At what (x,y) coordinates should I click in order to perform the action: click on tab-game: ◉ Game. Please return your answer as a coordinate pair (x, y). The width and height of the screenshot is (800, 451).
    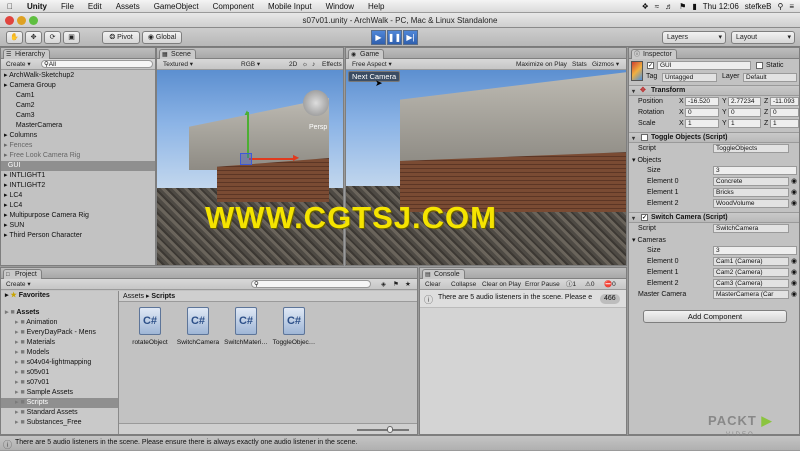
    Looking at the image, I should click on (366, 54).